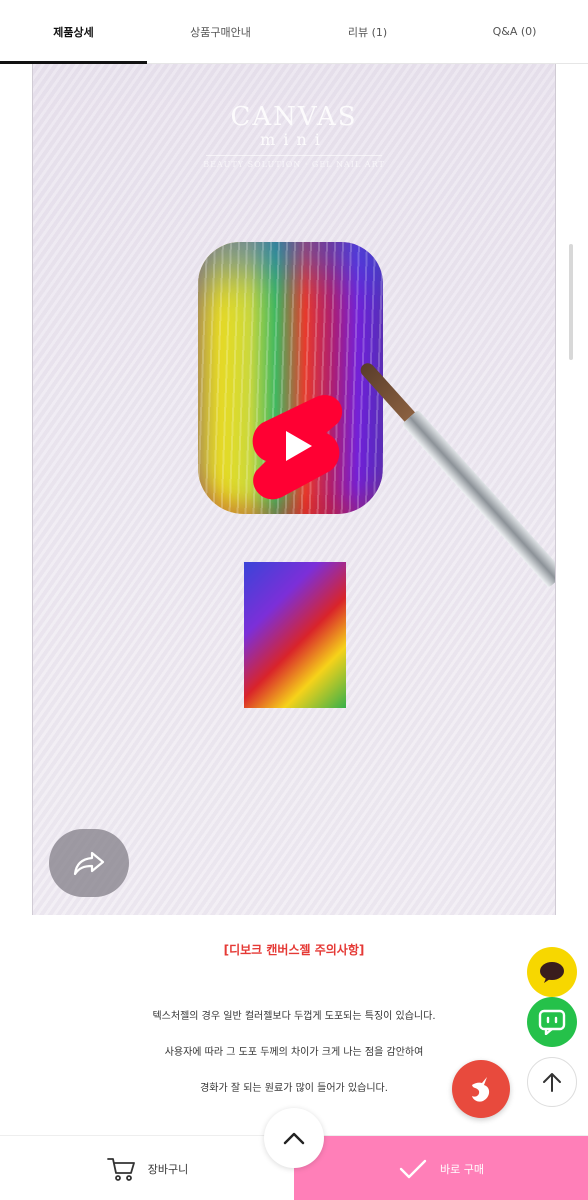 Image resolution: width=588 pixels, height=1200 pixels. What do you see at coordinates (295, 635) in the screenshot?
I see `color-swatch-image` at bounding box center [295, 635].